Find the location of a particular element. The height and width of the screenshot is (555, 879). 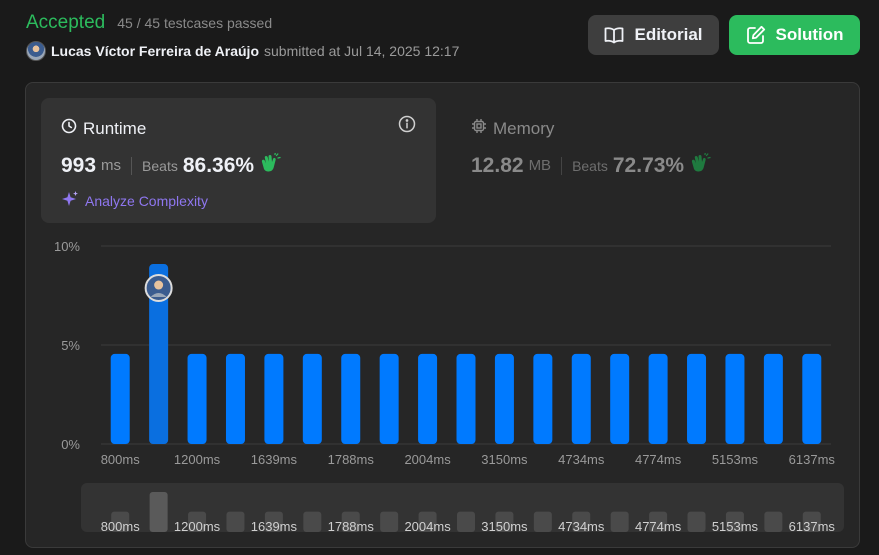

solution-label: Solution is located at coordinates (809, 34).